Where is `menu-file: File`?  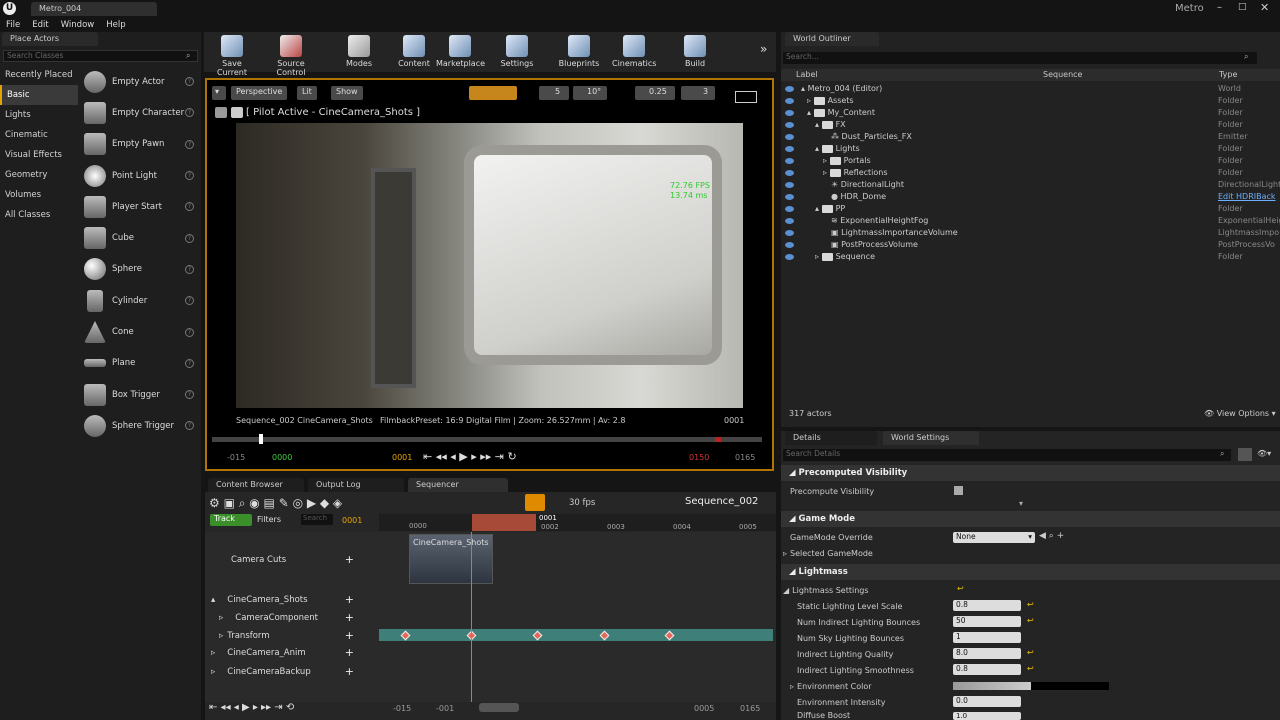 menu-file: File is located at coordinates (13, 25).